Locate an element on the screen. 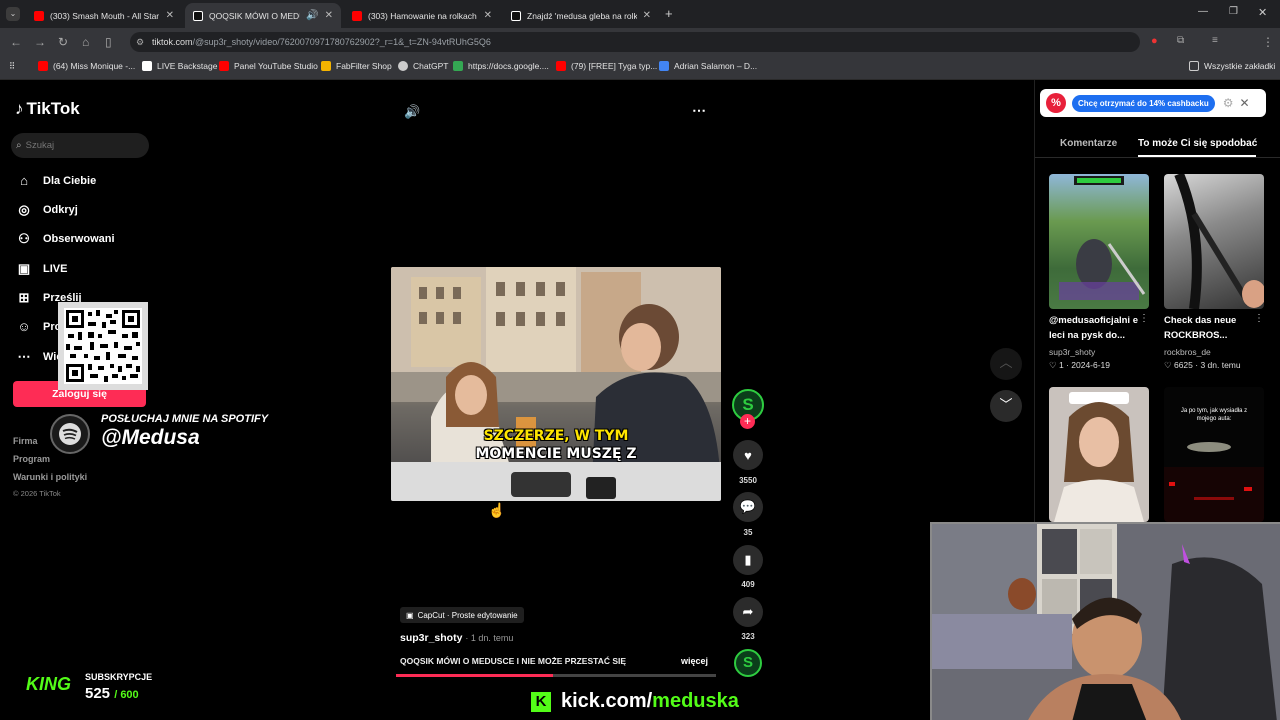  save-button: ▮ is located at coordinates (748, 560).